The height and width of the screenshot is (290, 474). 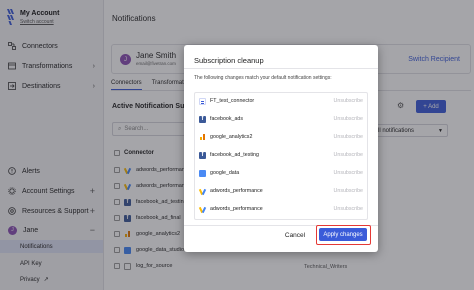 I want to click on google-analytics-icon, so click(x=202, y=137).